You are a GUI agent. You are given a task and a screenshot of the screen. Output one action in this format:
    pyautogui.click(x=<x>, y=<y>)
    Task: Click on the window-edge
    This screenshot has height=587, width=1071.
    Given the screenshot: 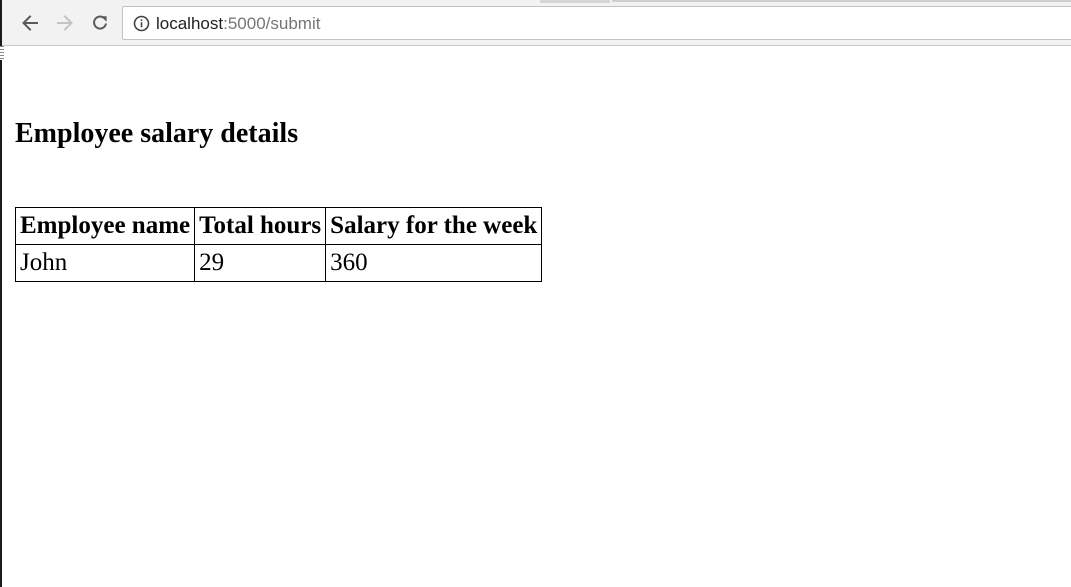 What is the action you would take?
    pyautogui.click(x=1, y=293)
    